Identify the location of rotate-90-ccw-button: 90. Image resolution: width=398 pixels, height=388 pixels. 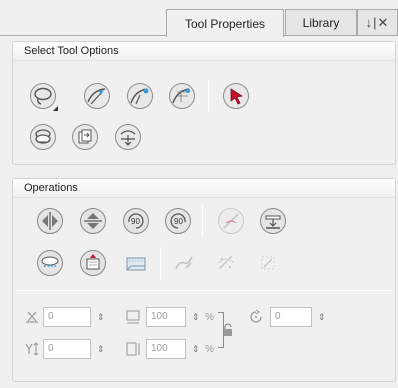
(178, 221).